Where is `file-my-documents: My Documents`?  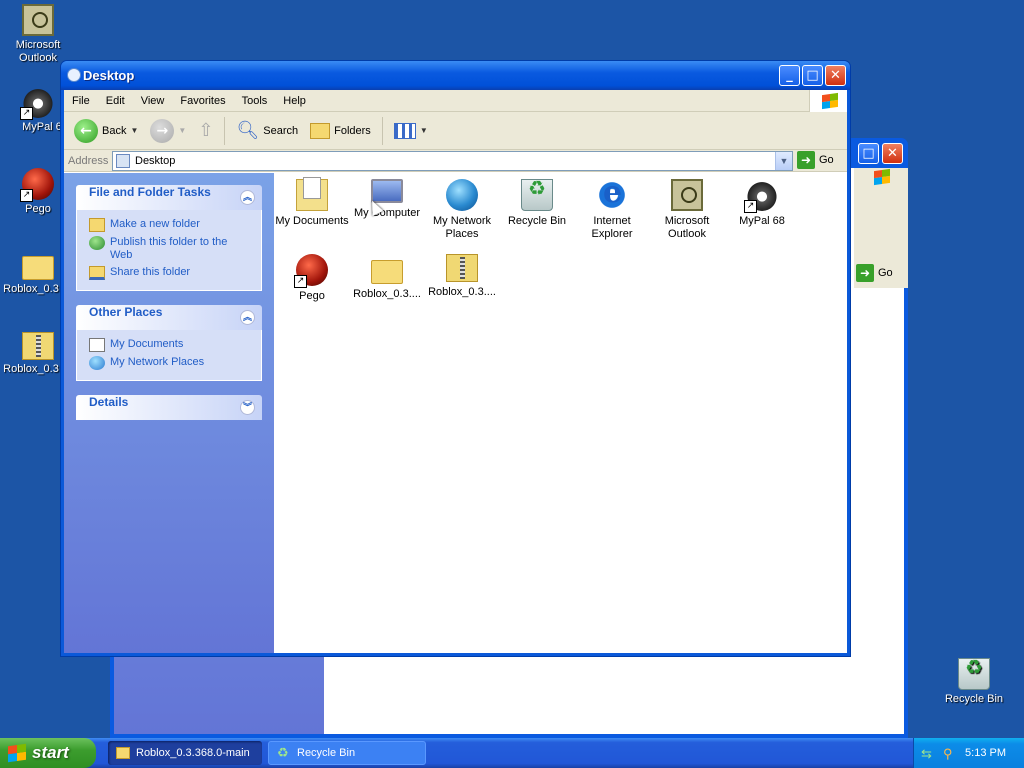
file-my-documents: My Documents is located at coordinates (312, 202).